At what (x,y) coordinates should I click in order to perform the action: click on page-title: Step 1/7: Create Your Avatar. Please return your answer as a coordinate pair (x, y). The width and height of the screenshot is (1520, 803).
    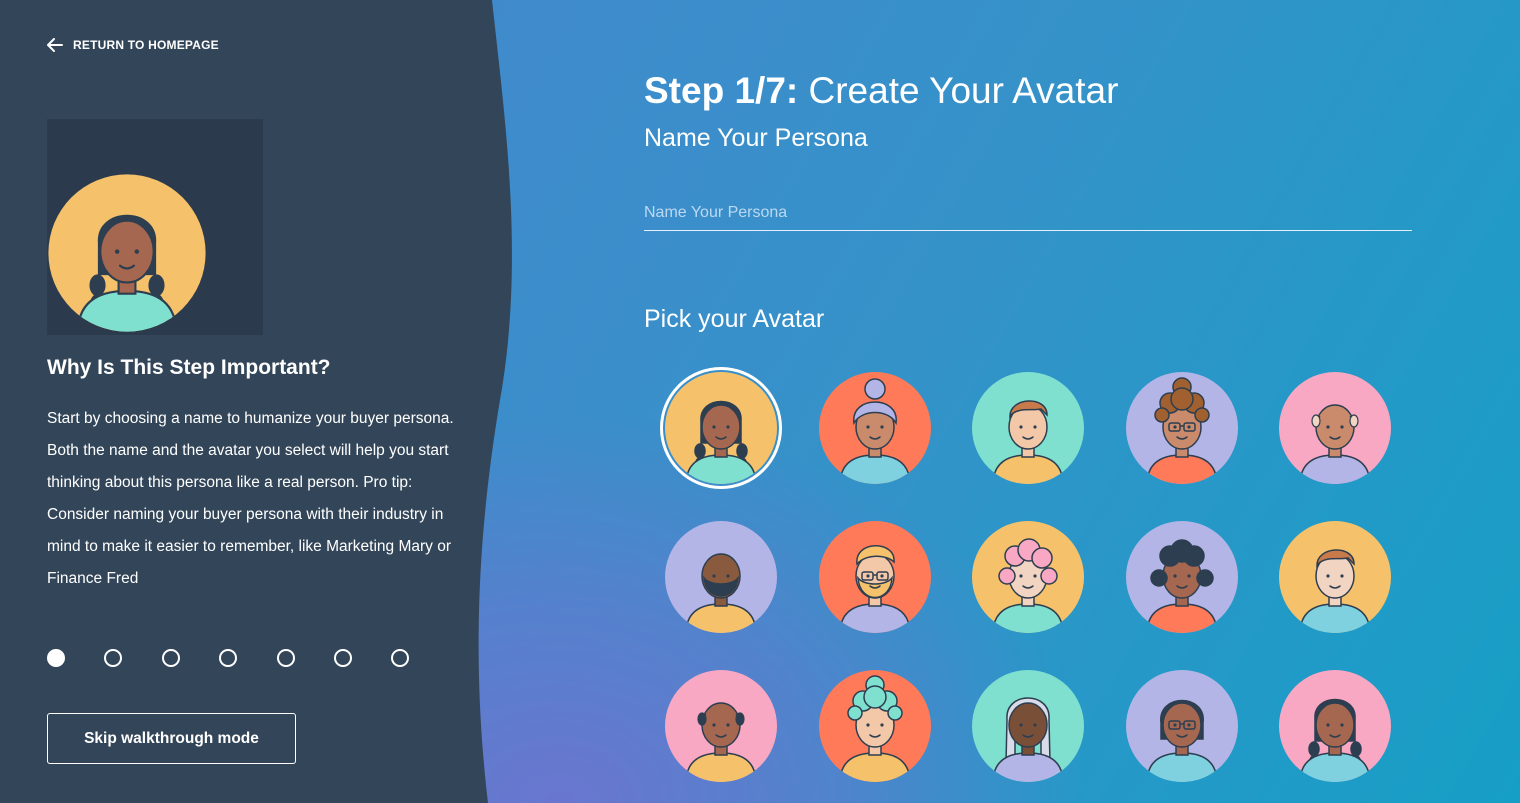
    Looking at the image, I should click on (881, 91).